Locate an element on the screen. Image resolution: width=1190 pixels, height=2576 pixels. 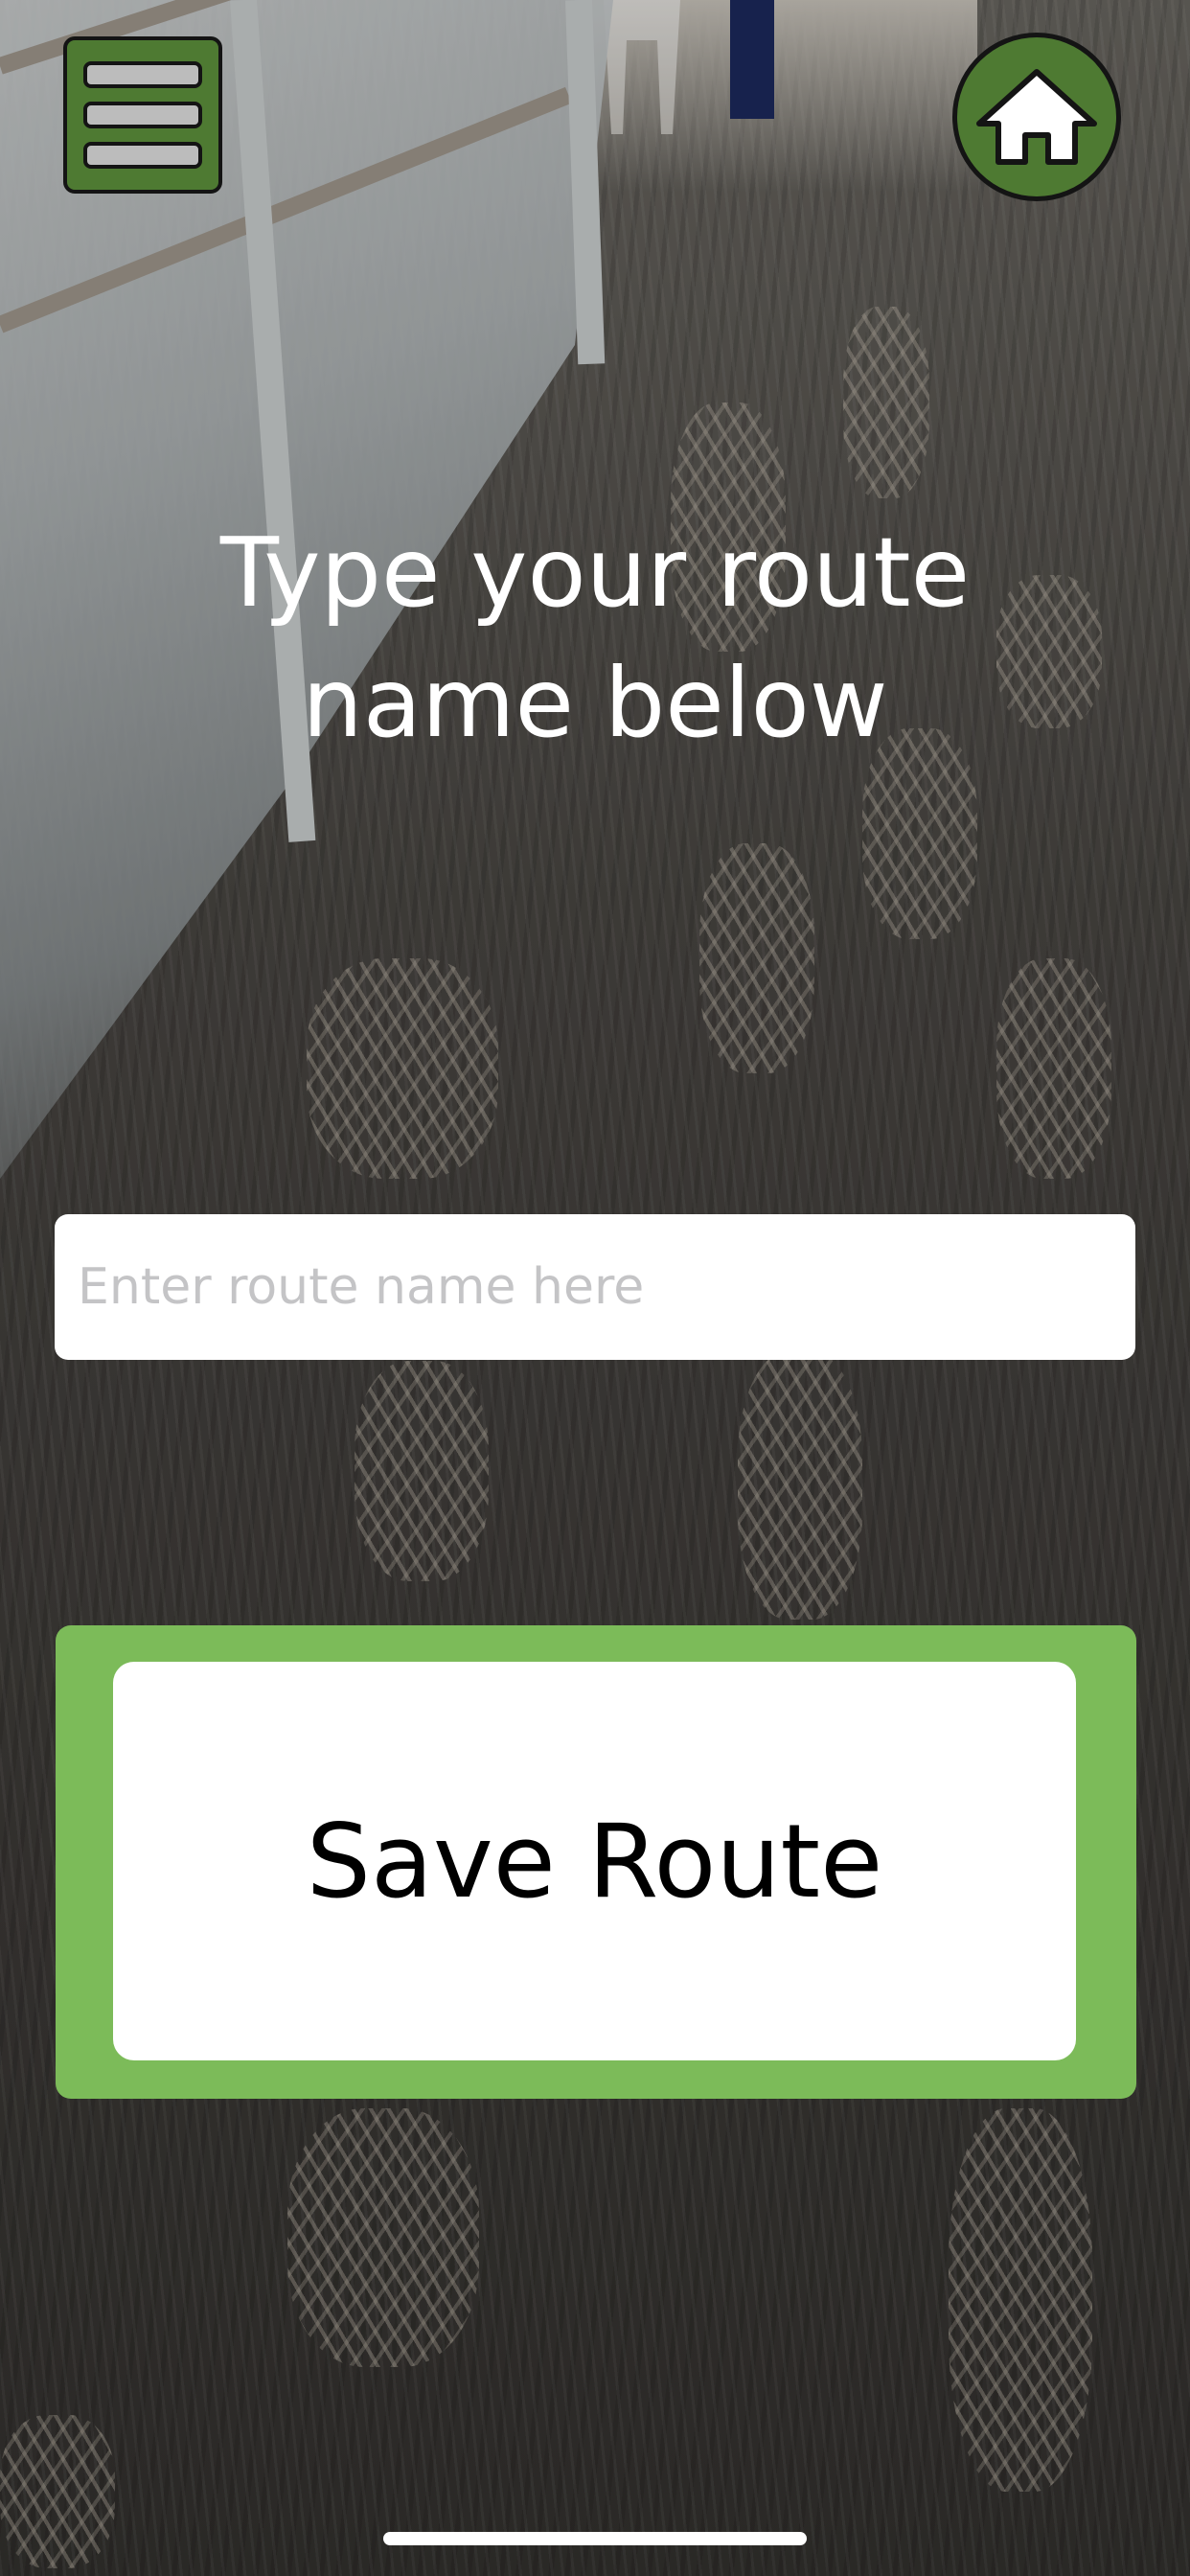
home-icon is located at coordinates (1037, 117).